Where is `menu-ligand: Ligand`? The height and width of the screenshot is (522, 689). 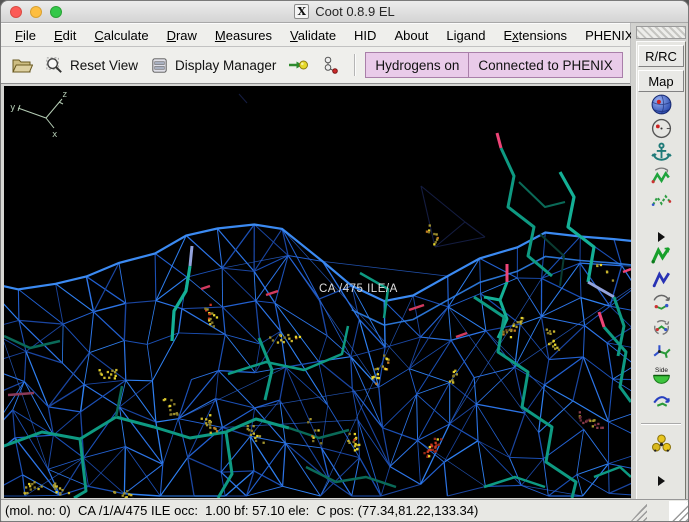 menu-ligand: Ligand is located at coordinates (465, 35).